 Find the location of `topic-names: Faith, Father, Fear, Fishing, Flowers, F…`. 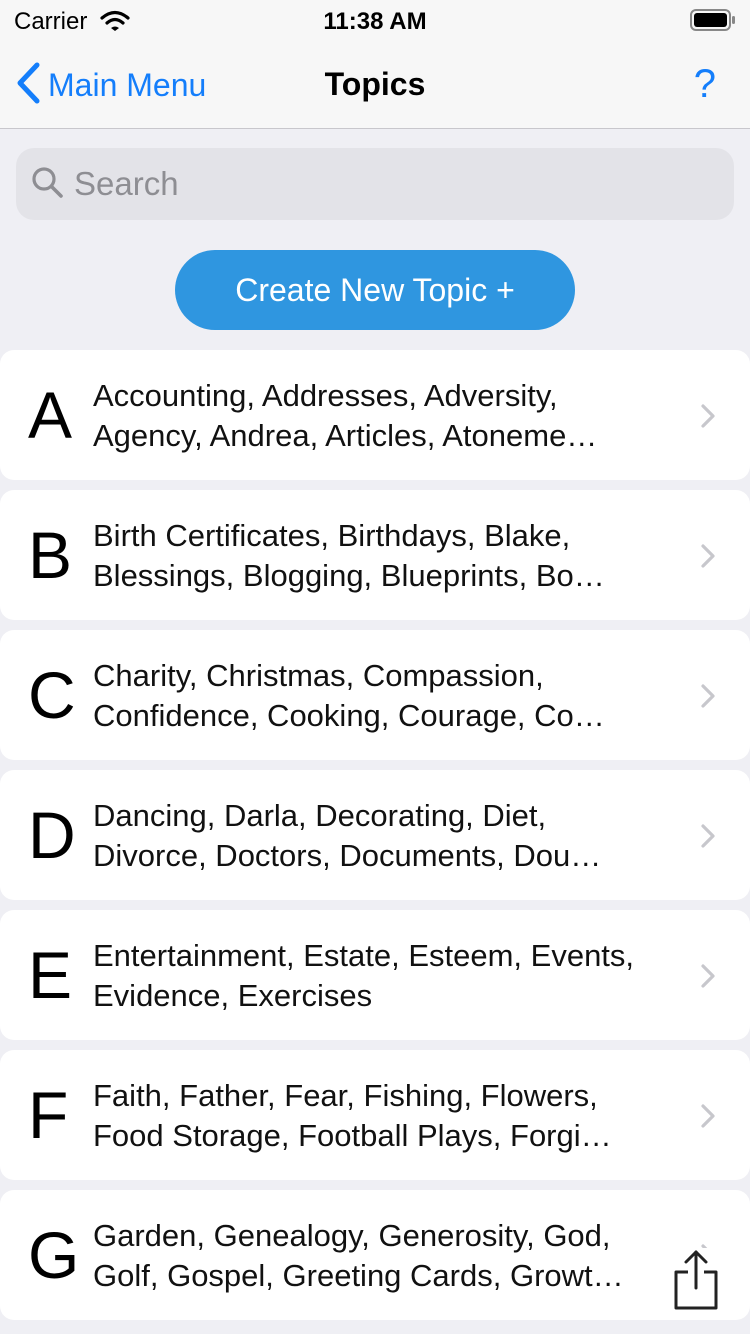

topic-names: Faith, Father, Fear, Fishing, Flowers, F… is located at coordinates (352, 1115).